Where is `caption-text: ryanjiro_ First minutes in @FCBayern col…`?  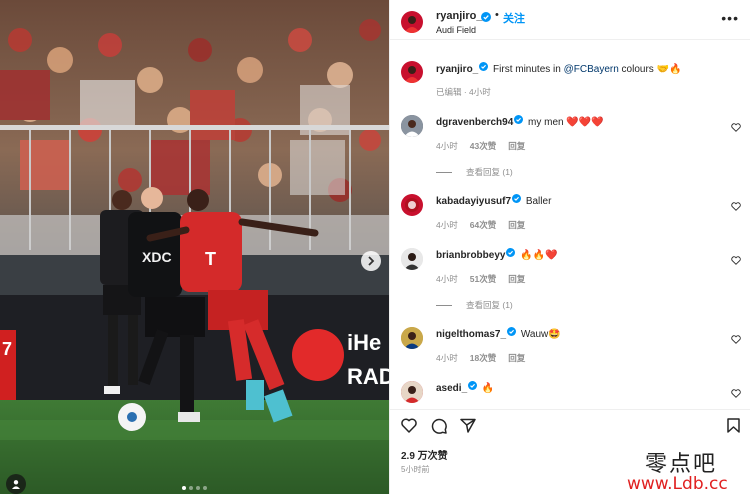
caption-text: ryanjiro_ First minutes in @FCBayern col… is located at coordinates (559, 68).